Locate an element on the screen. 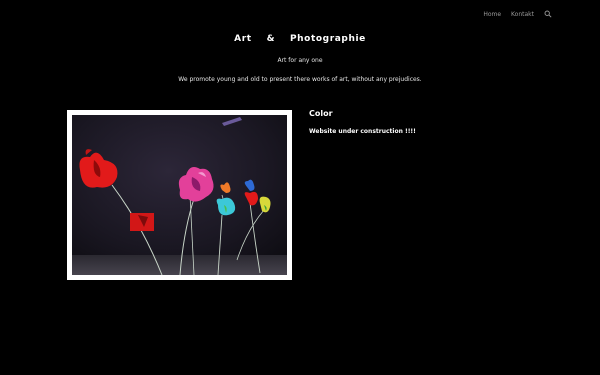 This screenshot has width=600, height=375. section-heading-color: Color is located at coordinates (321, 113).